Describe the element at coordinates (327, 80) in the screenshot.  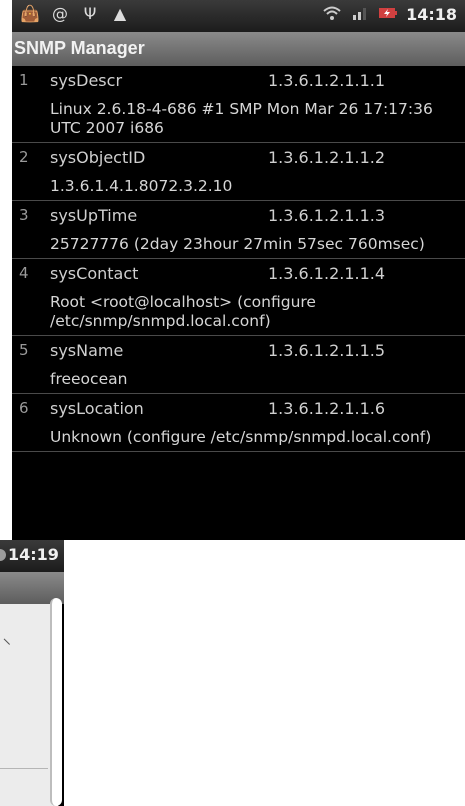
I see `row-oid: 1.3.6.1.2.1.1.1` at that location.